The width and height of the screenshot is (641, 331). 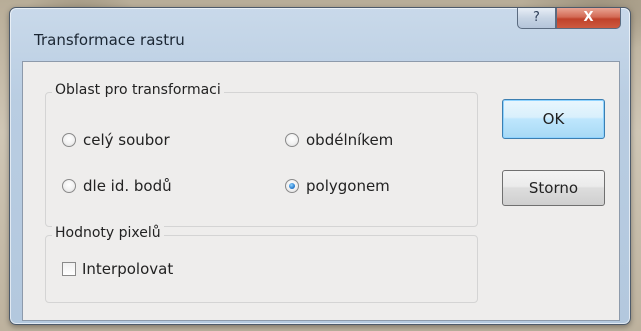 I want to click on close-icon: X, so click(x=588, y=17).